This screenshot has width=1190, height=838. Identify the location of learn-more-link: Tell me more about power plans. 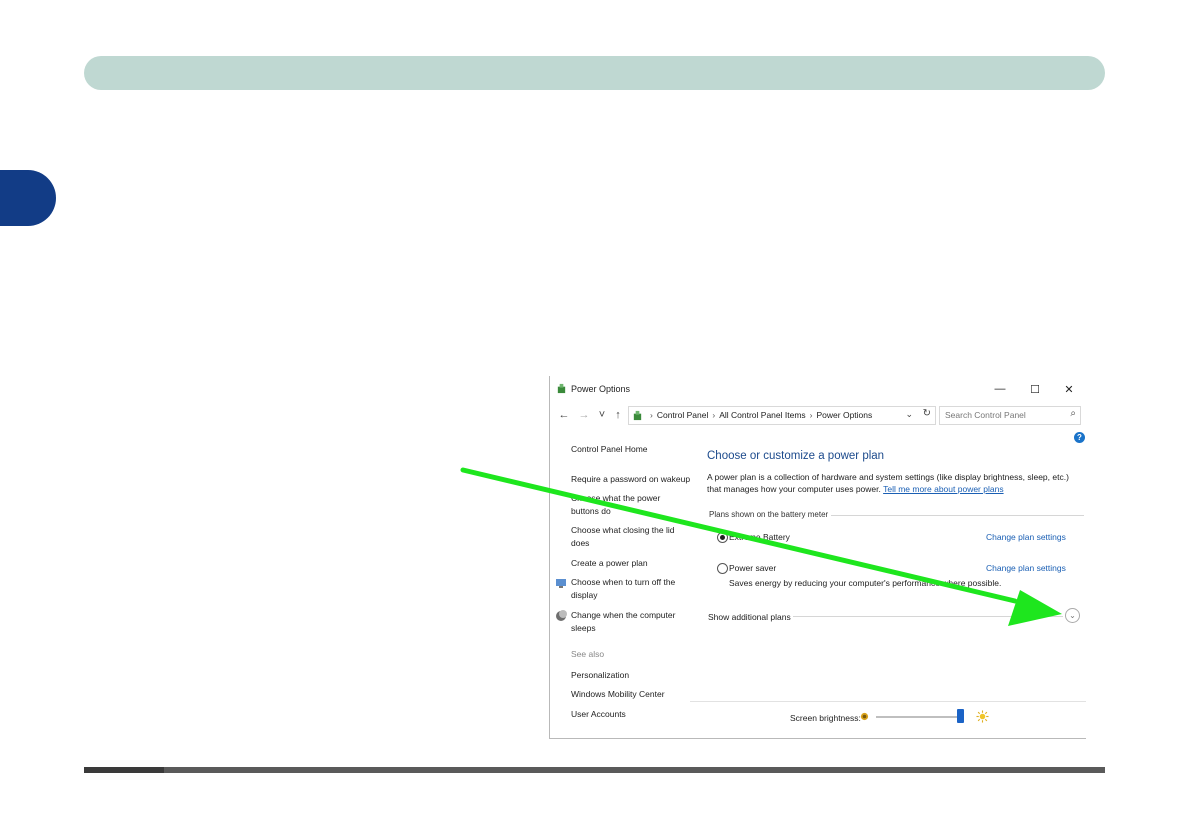
(943, 489).